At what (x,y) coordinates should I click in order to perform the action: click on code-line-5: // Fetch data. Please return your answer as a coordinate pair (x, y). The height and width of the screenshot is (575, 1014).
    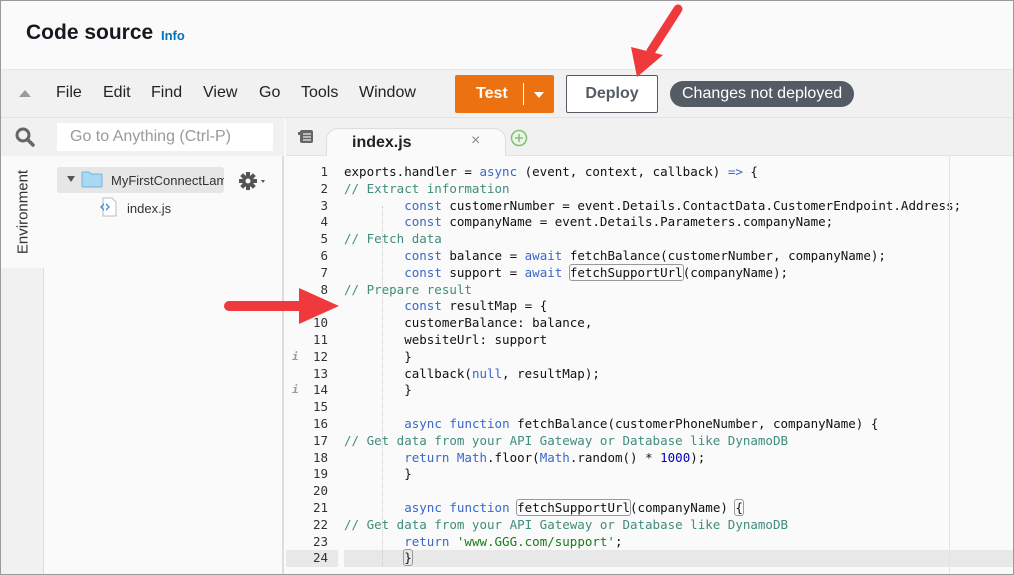
    Looking at the image, I should click on (678, 239).